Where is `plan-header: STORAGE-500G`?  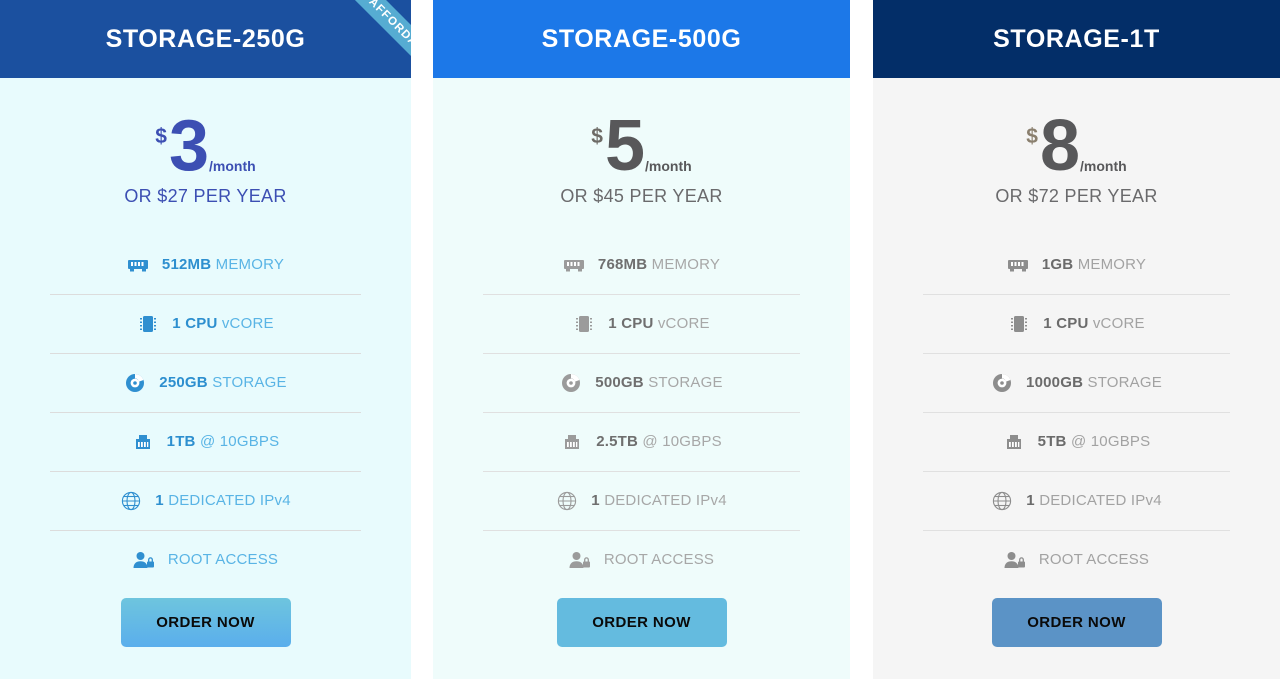 plan-header: STORAGE-500G is located at coordinates (641, 39).